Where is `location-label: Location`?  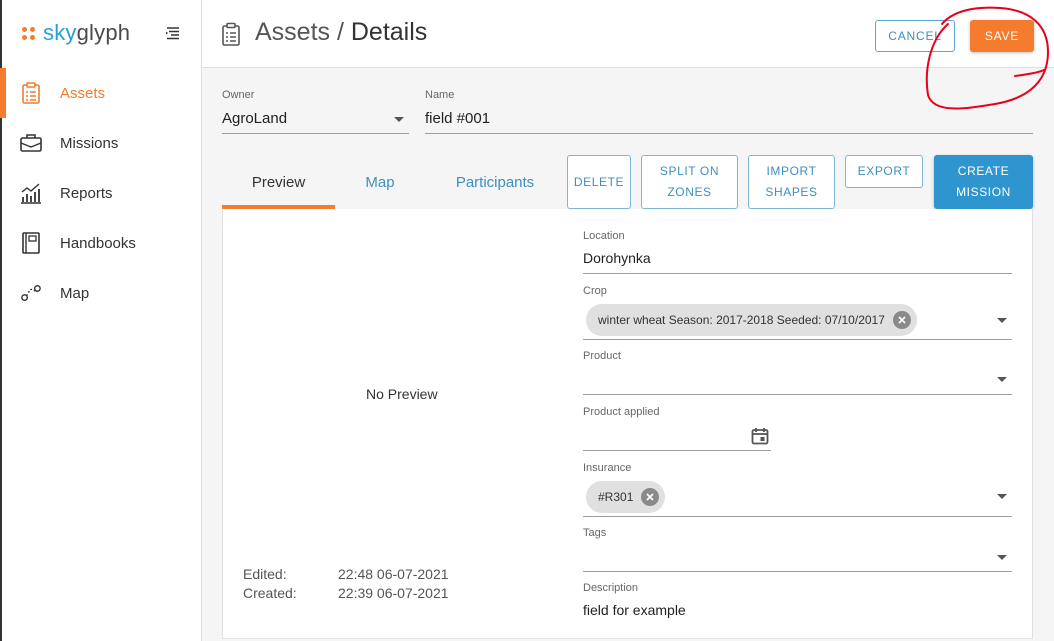 location-label: Location is located at coordinates (604, 236).